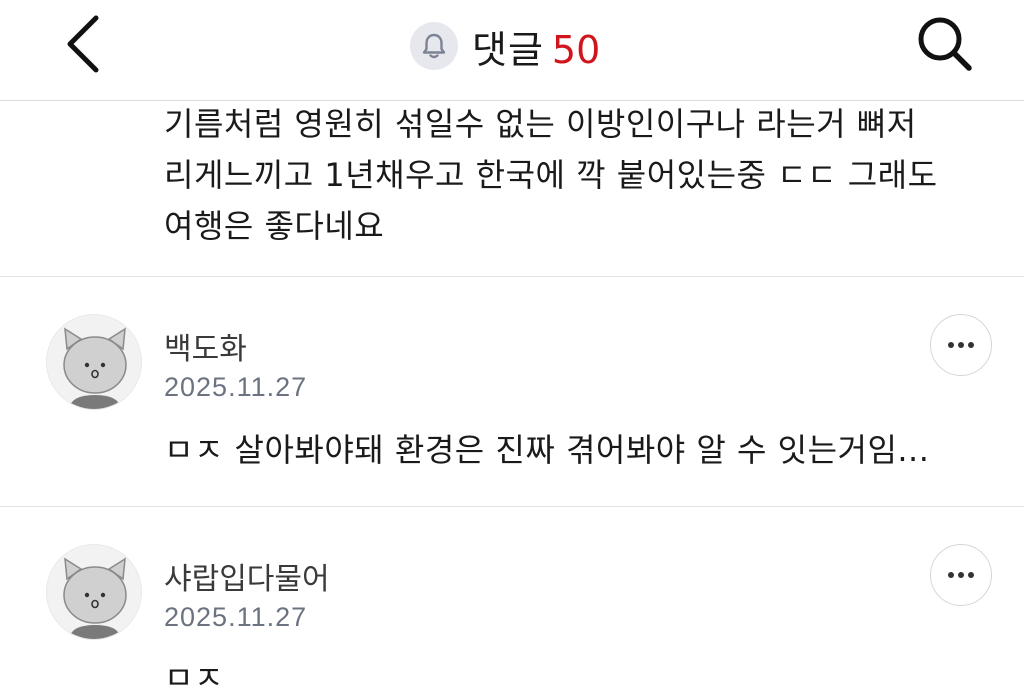 The width and height of the screenshot is (1024, 698). I want to click on header-title-group: 댓글 50, so click(505, 46).